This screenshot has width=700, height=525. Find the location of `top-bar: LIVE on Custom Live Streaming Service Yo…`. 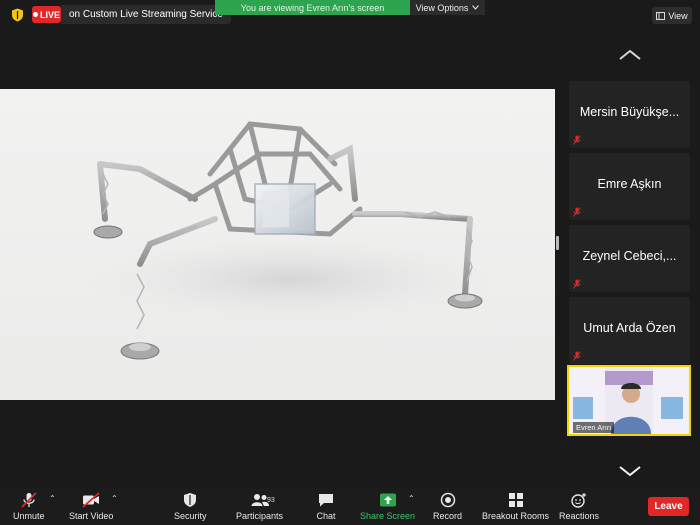

top-bar: LIVE on Custom Live Streaming Service Yo… is located at coordinates (350, 15).